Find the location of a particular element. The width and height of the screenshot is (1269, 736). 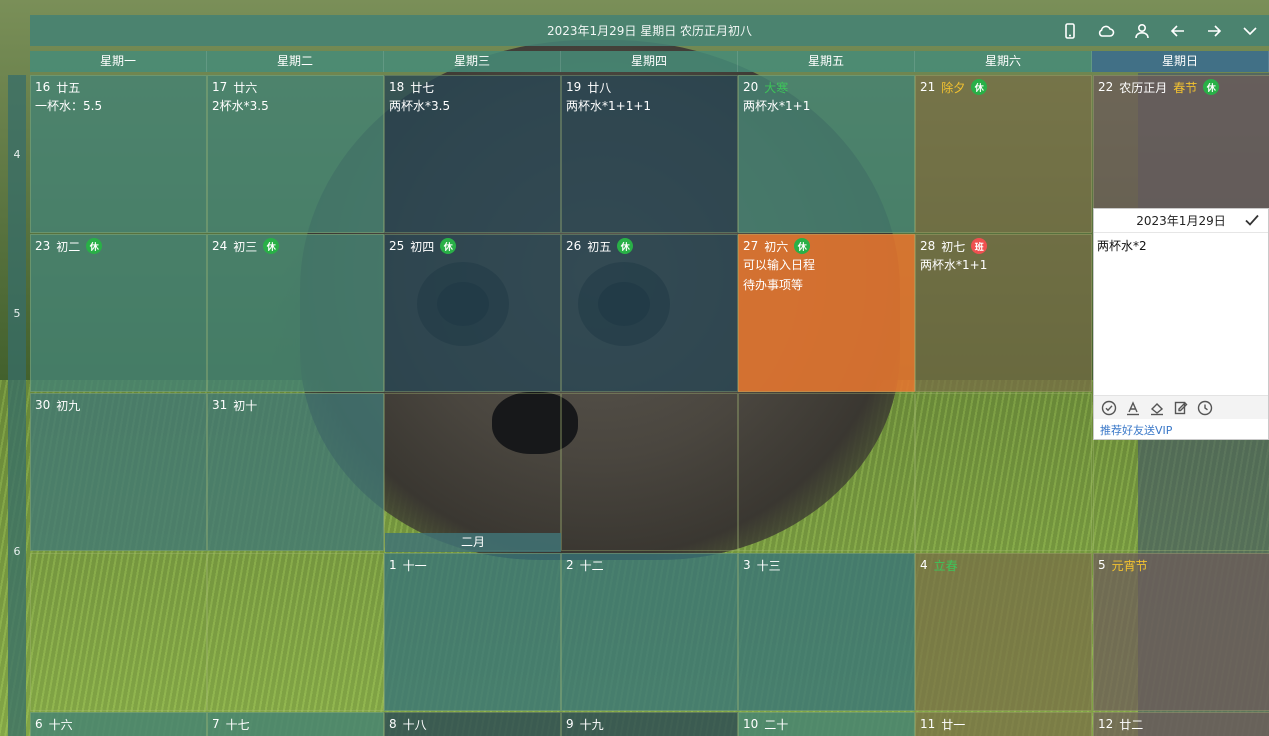

day-note: 2杯水*3.5 is located at coordinates (240, 106).